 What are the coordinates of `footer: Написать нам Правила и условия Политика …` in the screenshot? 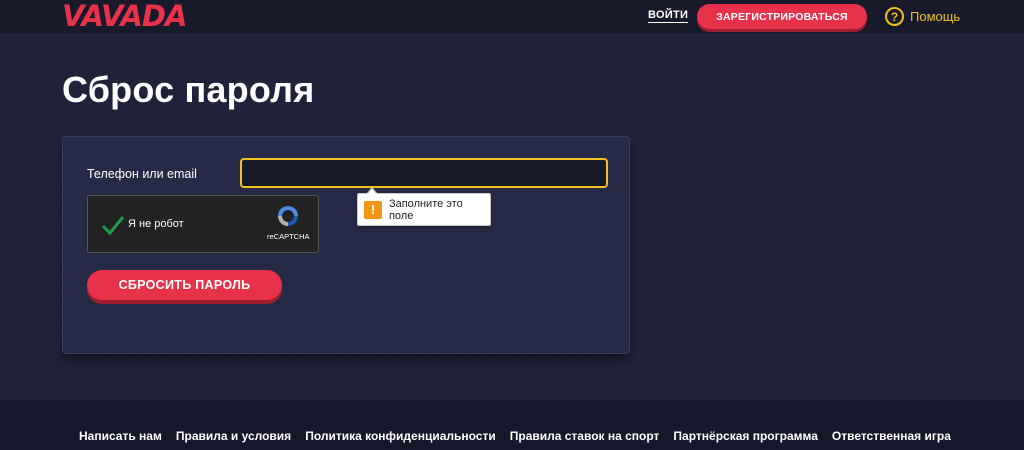 It's located at (512, 425).